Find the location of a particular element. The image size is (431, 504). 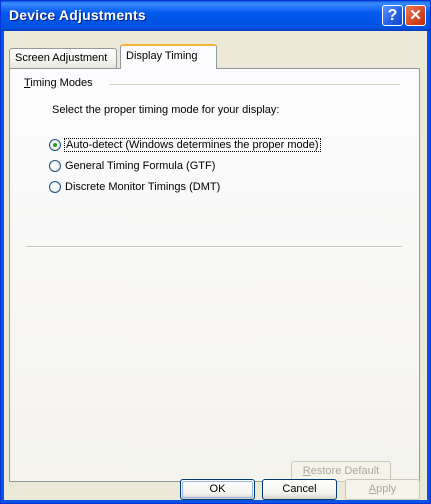

close-button: ✕ is located at coordinates (415, 15).